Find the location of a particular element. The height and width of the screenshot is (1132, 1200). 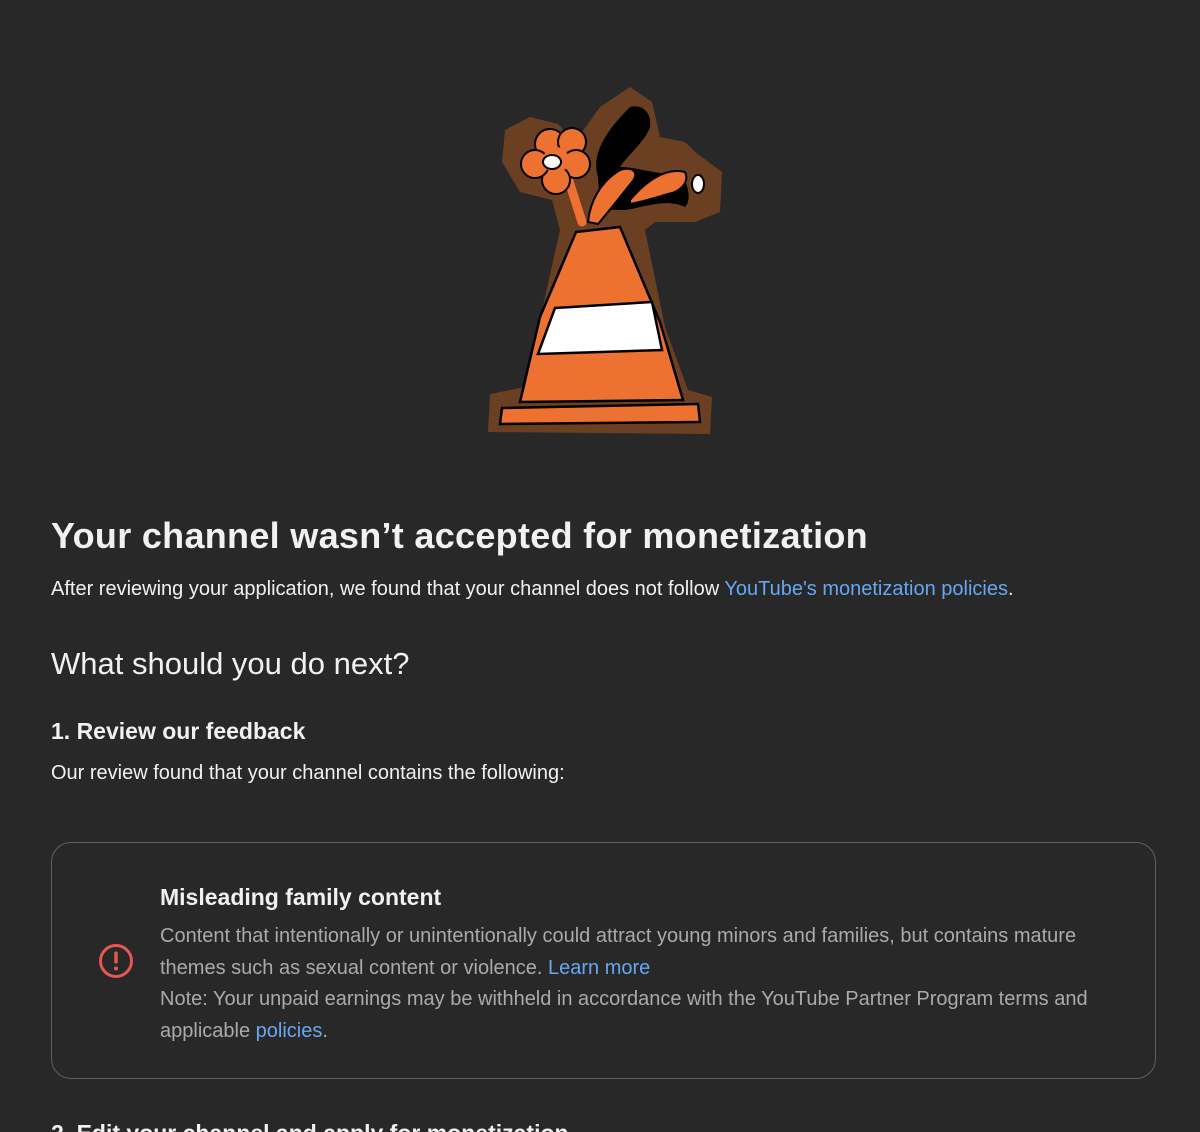

traffic-cone-illustration is located at coordinates (605, 260).